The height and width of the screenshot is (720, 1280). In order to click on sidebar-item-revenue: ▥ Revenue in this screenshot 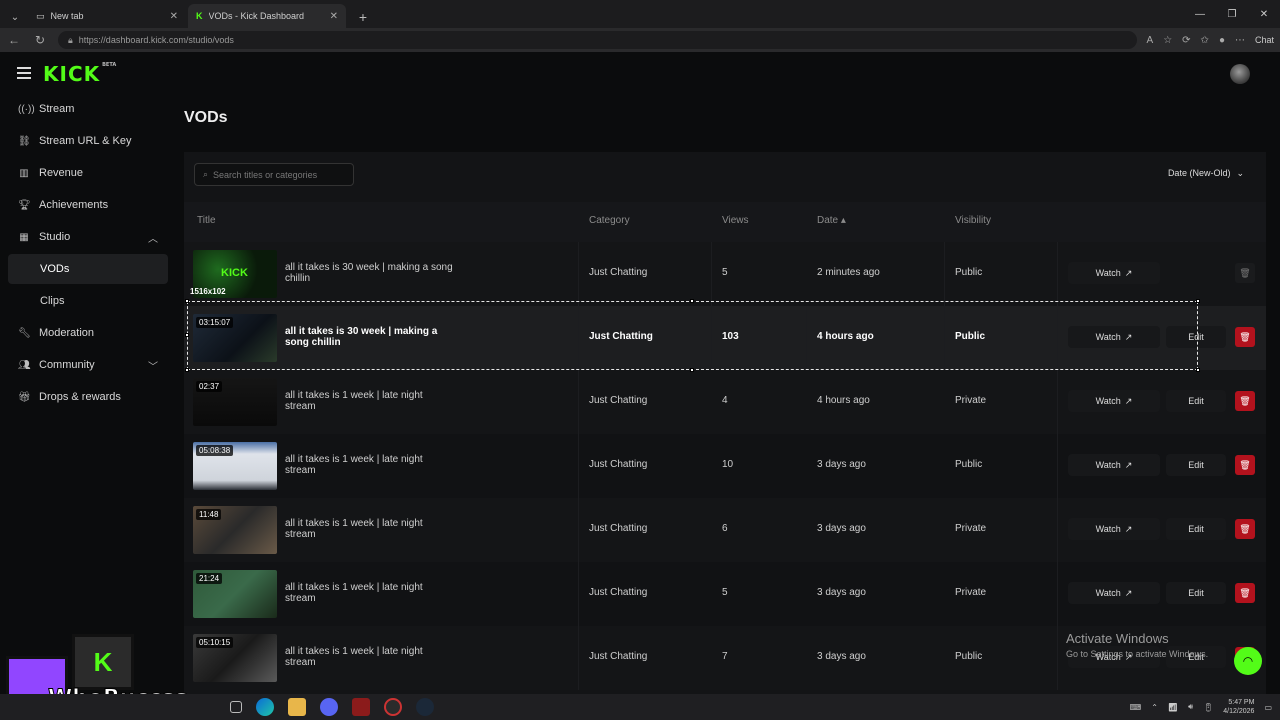, I will do `click(88, 173)`.